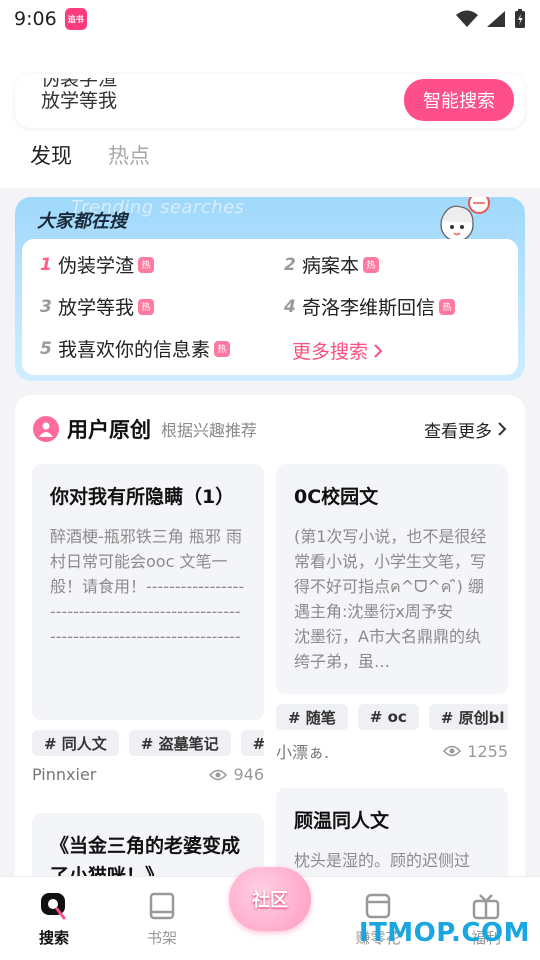  I want to click on search-bar: 伪装学渣 放学等我 智能搜索, so click(270, 101).